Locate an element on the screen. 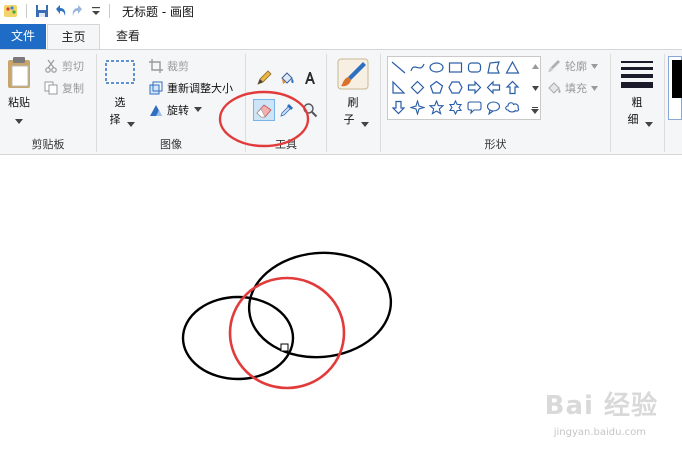 The width and height of the screenshot is (682, 450). up-arrow-shape-icon is located at coordinates (512, 87).